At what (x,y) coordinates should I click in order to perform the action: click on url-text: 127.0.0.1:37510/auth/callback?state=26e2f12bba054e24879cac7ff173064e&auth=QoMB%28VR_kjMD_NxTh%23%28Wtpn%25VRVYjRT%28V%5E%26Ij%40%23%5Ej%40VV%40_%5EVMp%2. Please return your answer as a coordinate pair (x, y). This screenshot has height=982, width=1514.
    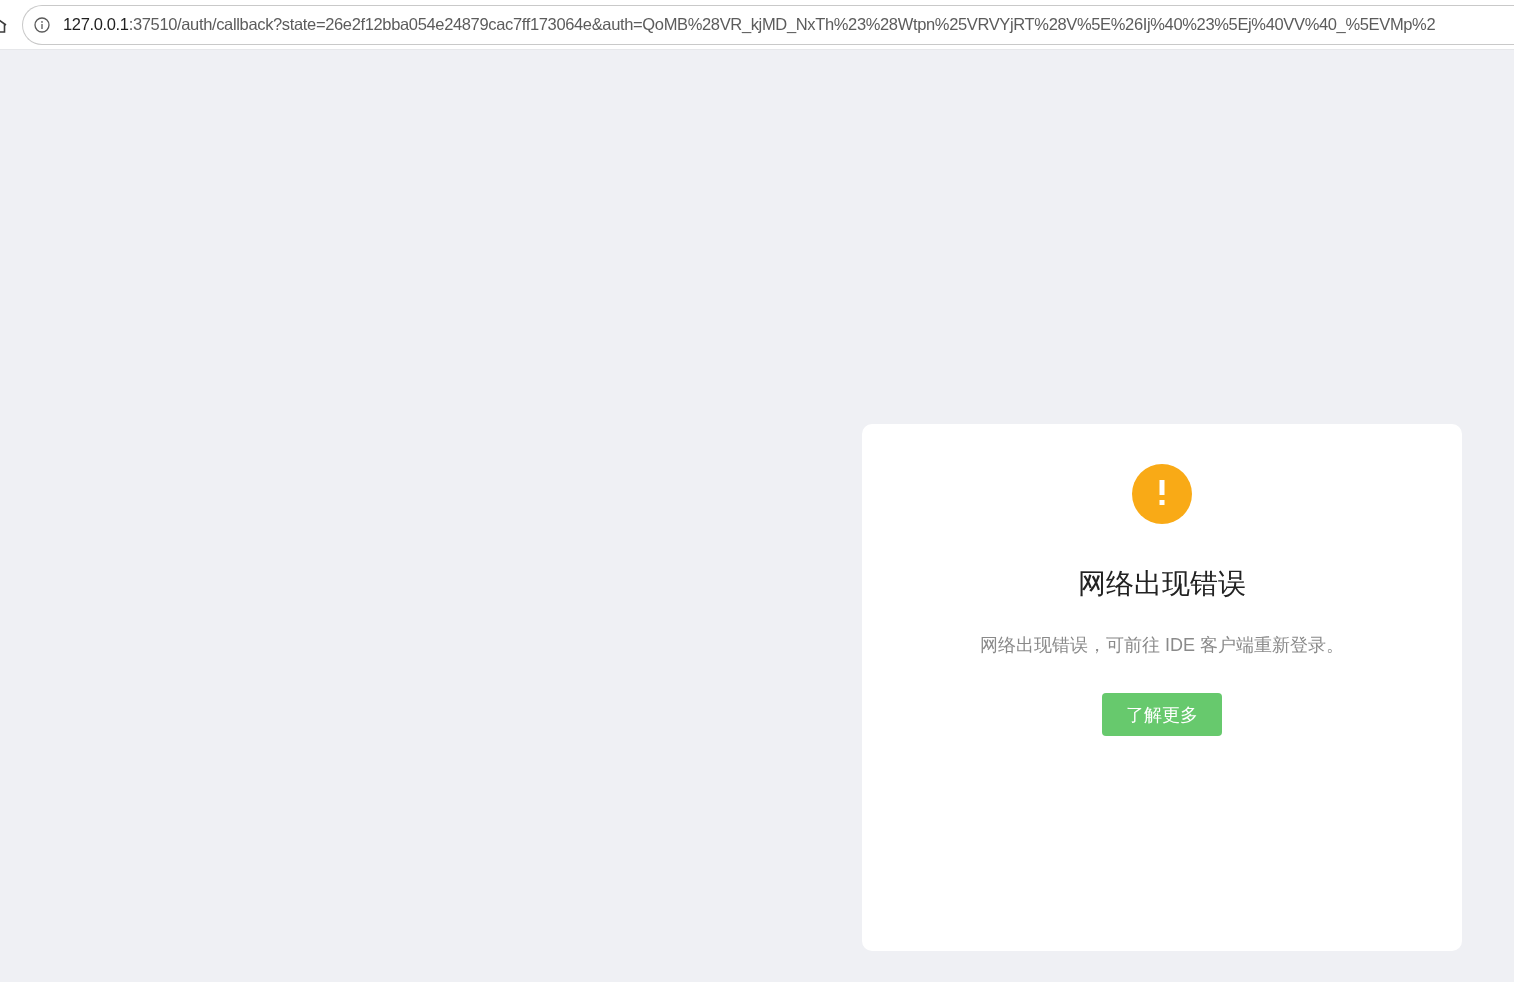
    Looking at the image, I should click on (749, 24).